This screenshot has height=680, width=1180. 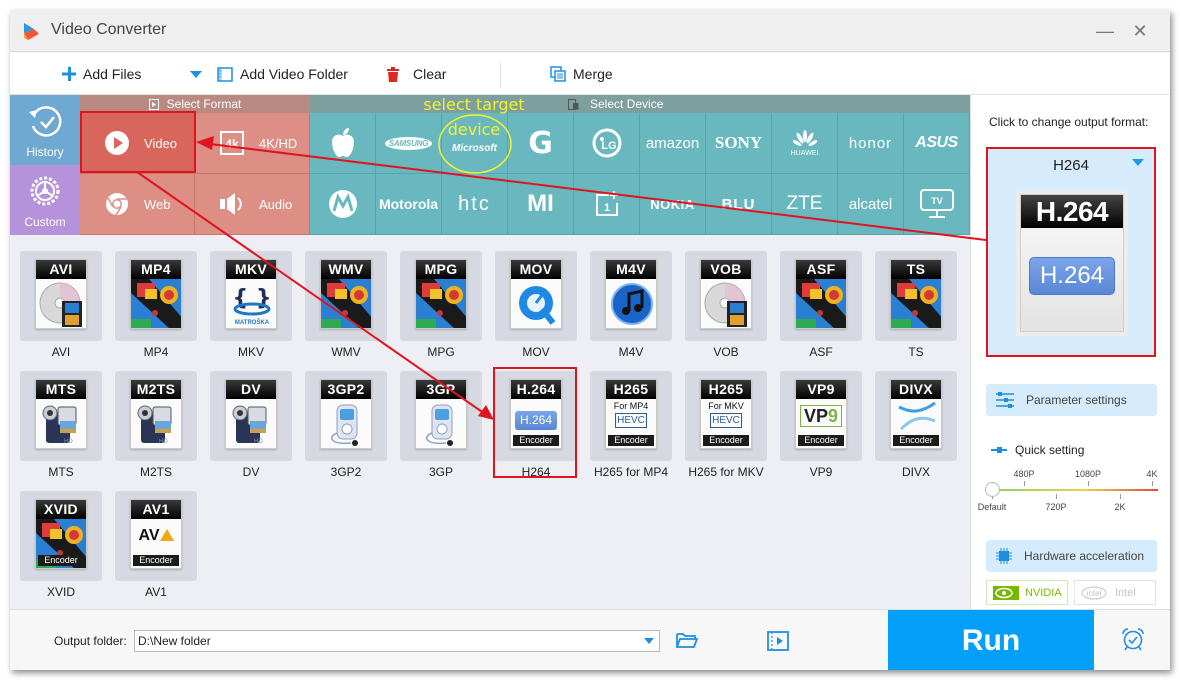 What do you see at coordinates (542, 308) in the screenshot?
I see `format-tile-mov: MOV MOV` at bounding box center [542, 308].